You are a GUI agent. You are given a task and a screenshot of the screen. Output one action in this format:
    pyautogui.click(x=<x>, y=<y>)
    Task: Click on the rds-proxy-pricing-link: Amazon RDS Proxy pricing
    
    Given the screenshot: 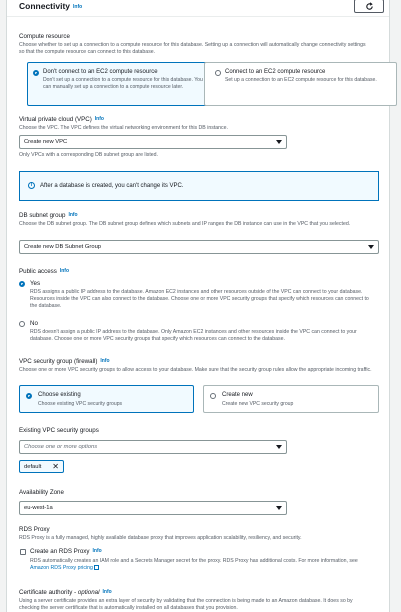 What is the action you would take?
    pyautogui.click(x=61, y=568)
    